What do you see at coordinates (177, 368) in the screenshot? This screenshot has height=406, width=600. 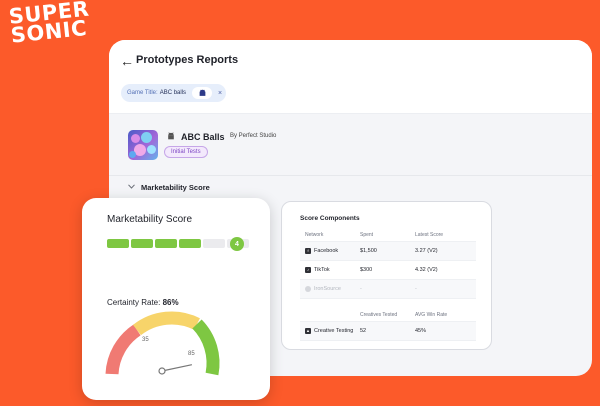 I see `gauge-needle` at bounding box center [177, 368].